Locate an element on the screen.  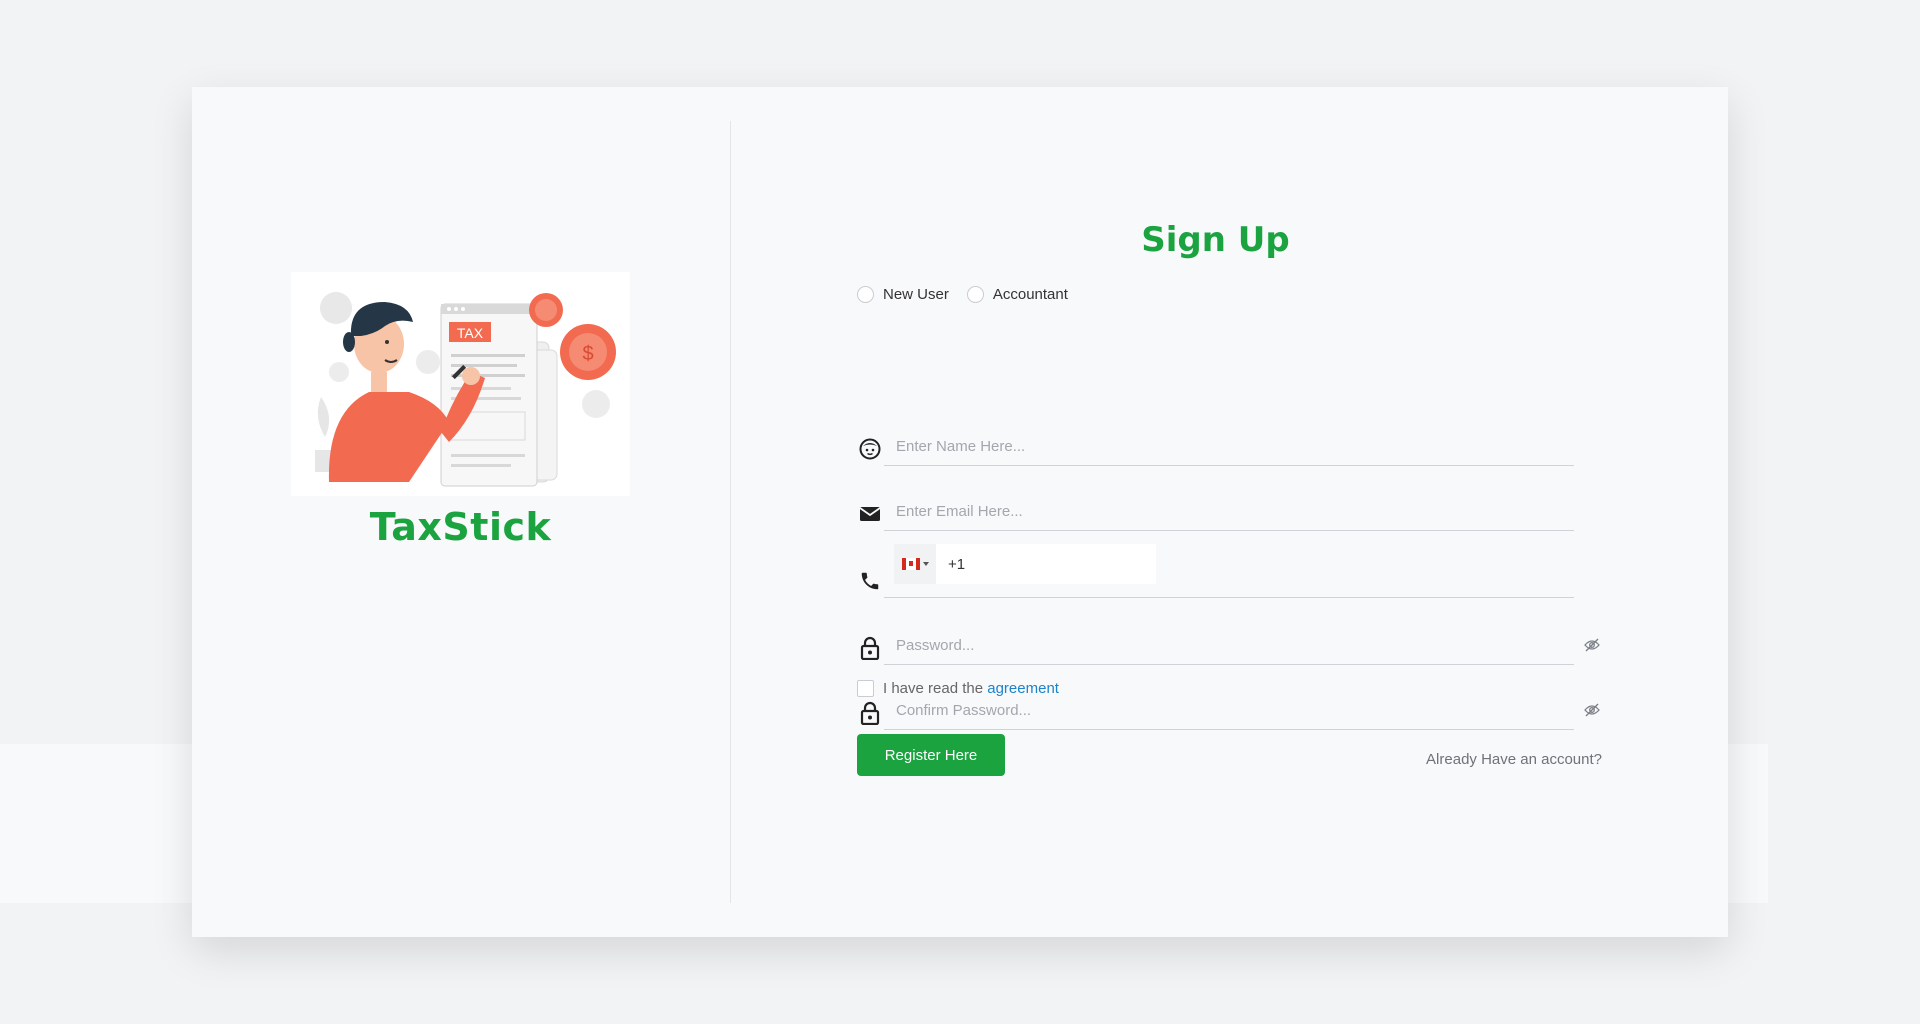
role-accountant-label: Accountant is located at coordinates (1030, 294).